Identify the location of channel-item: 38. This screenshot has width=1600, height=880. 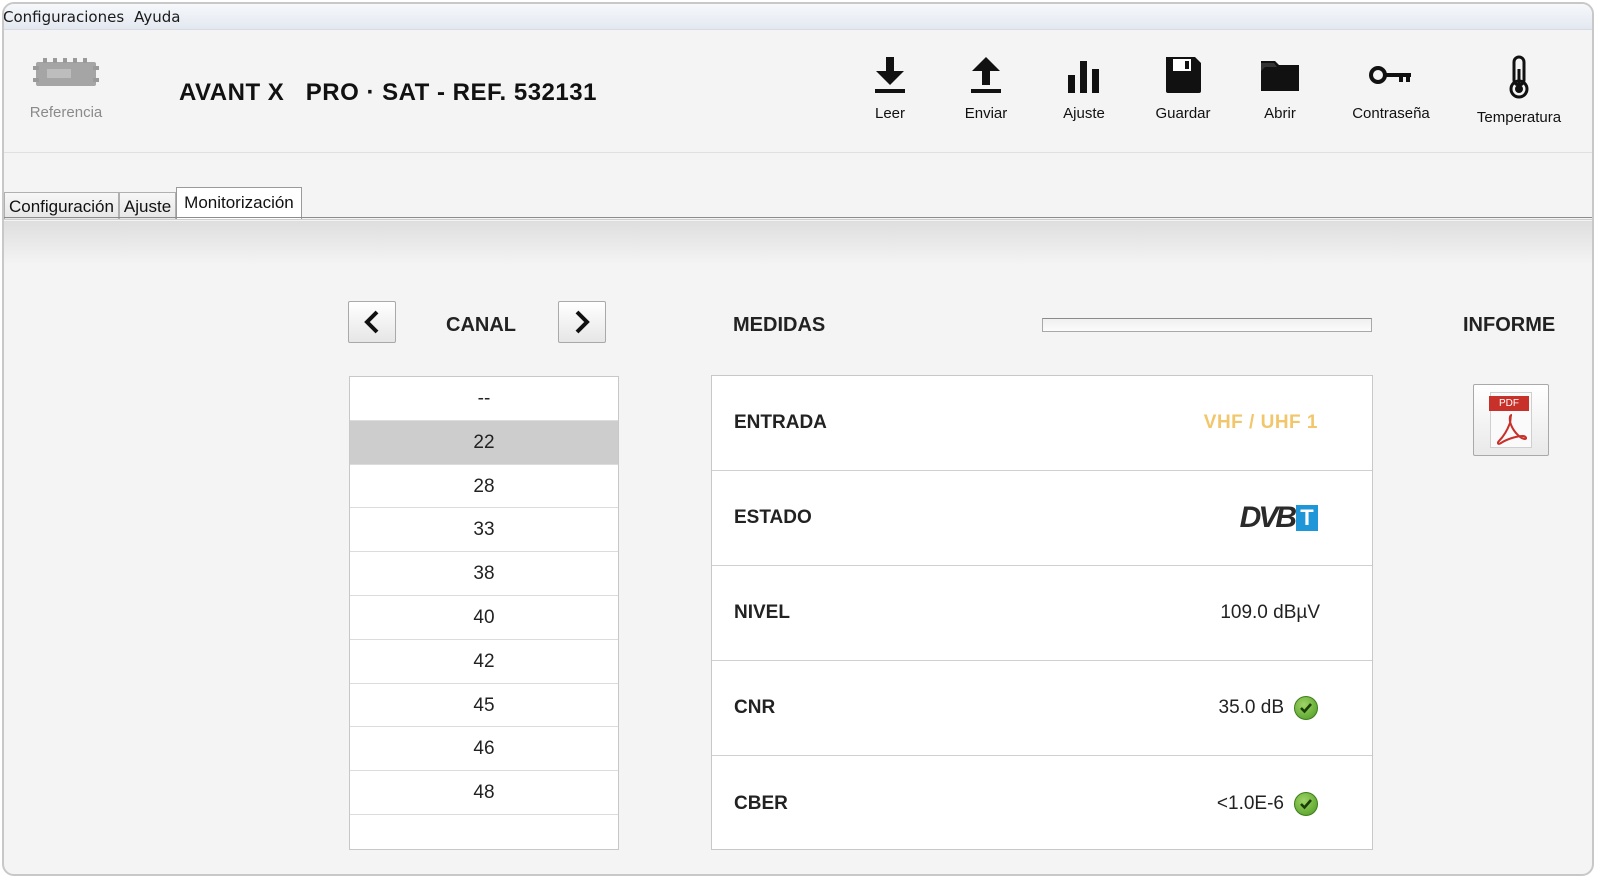
(484, 574).